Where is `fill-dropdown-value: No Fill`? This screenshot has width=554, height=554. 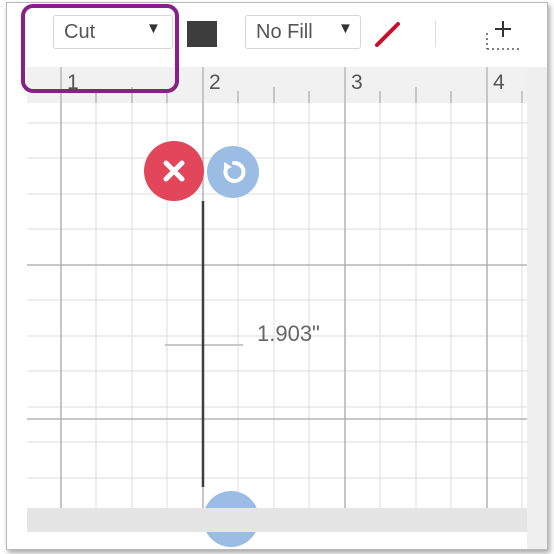 fill-dropdown-value: No Fill is located at coordinates (284, 32).